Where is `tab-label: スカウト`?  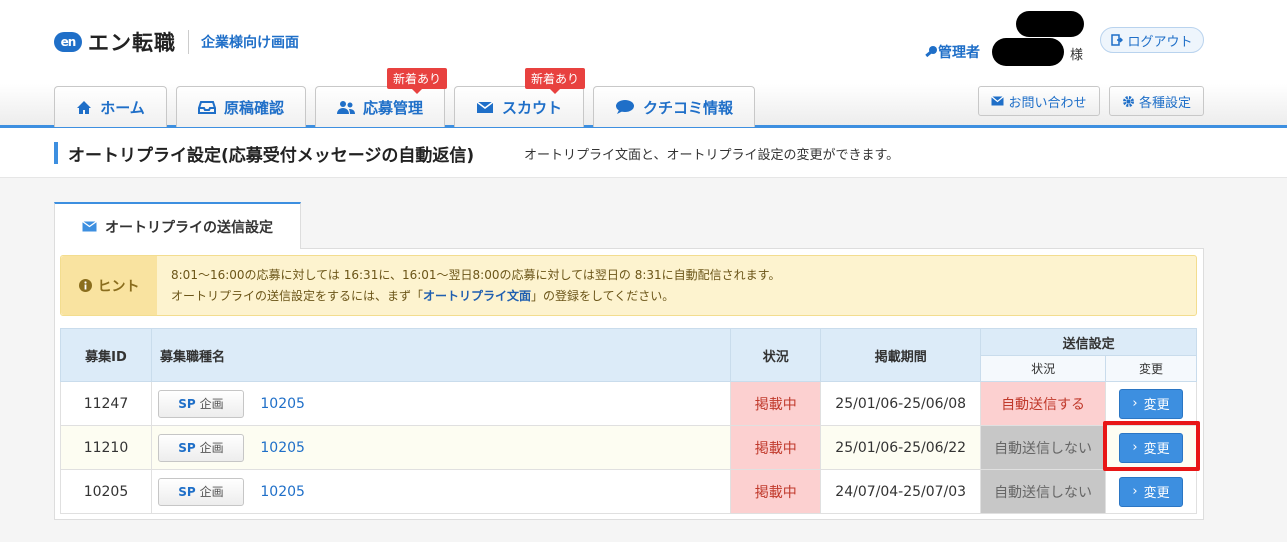 tab-label: スカウト is located at coordinates (531, 107).